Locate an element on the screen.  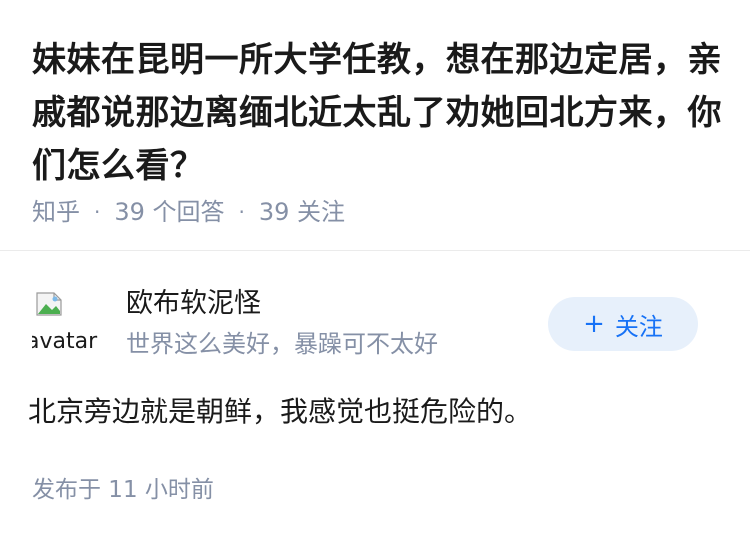
plus-icon: + is located at coordinates (594, 324).